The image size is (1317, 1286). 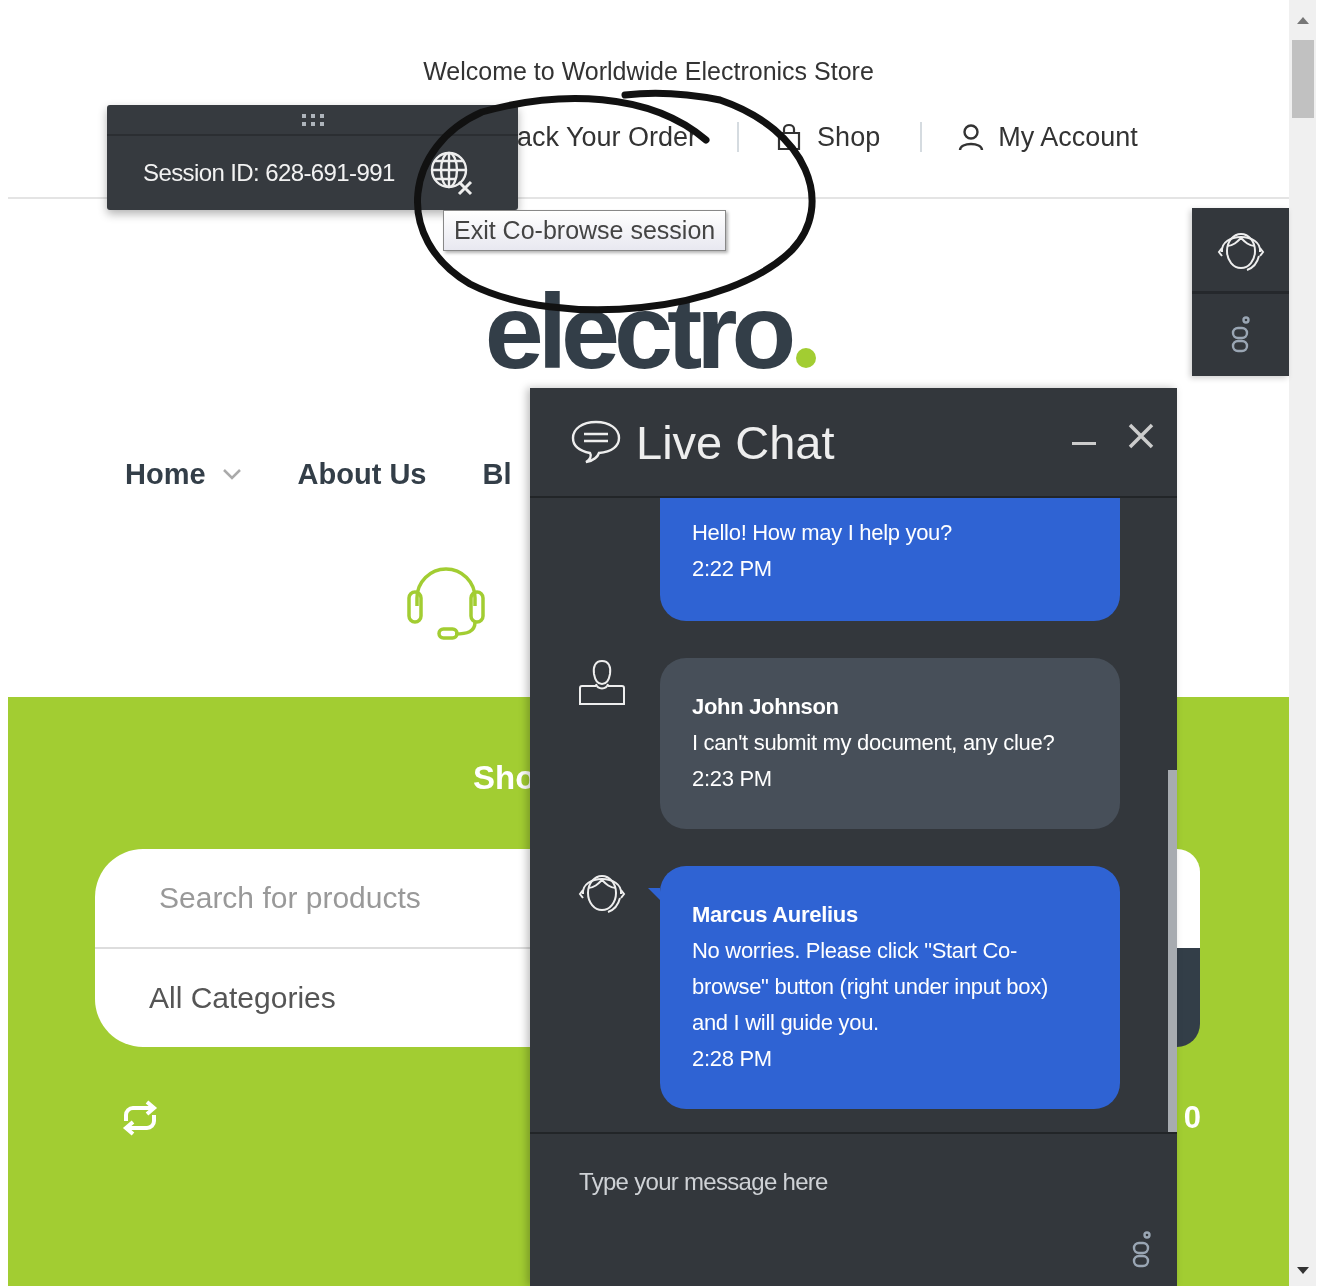 I want to click on message-text: No worries. Please click "Start Co-browse" button (right under input box) and I will guide you., so click(x=870, y=987).